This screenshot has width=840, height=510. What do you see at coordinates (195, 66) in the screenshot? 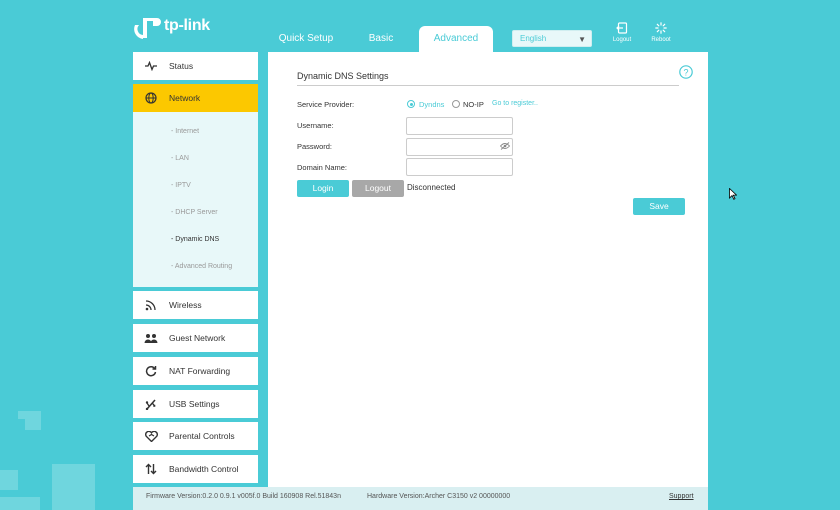
I see `sidebar-item-status: Status` at bounding box center [195, 66].